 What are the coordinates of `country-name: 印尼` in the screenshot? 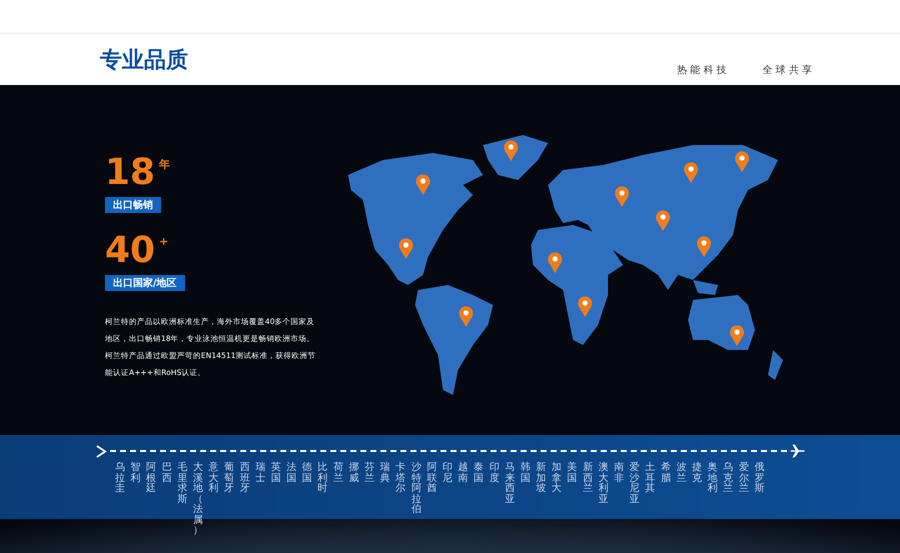 It's located at (447, 474).